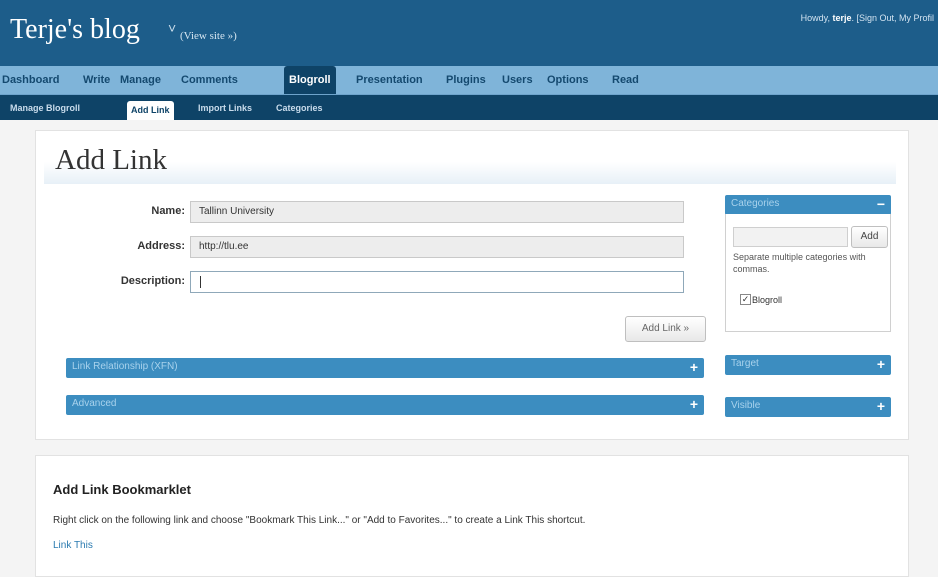 This screenshot has height=577, width=938. Describe the element at coordinates (94, 403) in the screenshot. I see `advanced-label: Advanced` at that location.